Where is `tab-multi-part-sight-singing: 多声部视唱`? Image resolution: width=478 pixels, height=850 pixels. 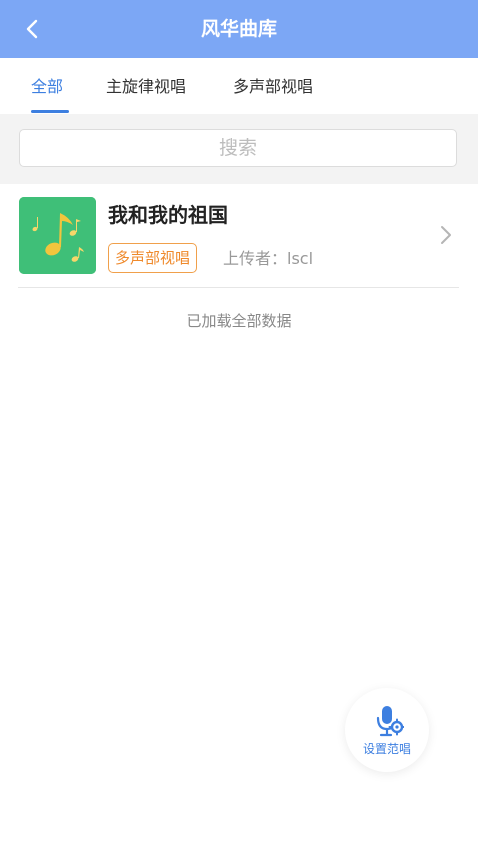
tab-multi-part-sight-singing: 多声部视唱 is located at coordinates (273, 87).